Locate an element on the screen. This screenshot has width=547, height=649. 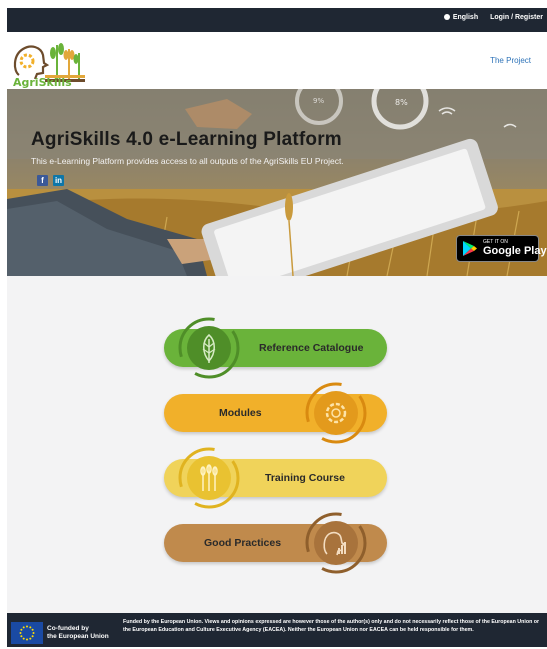
gear-icon is located at coordinates (336, 413).